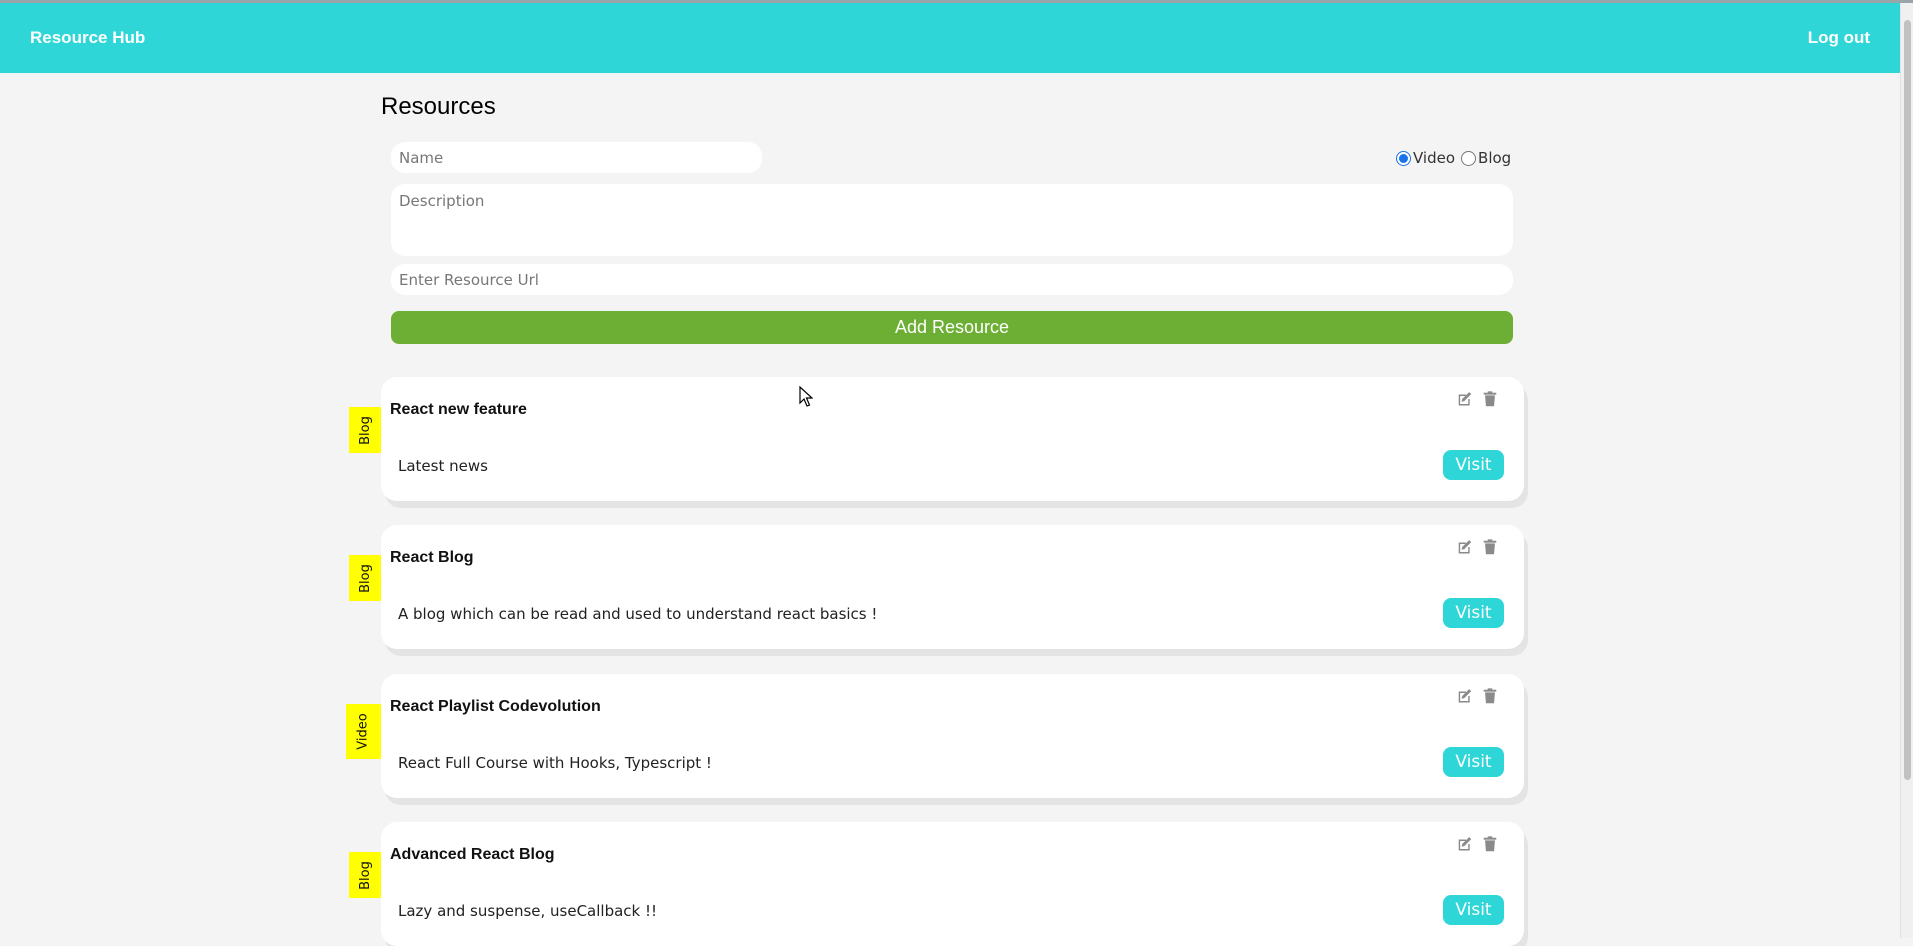 This screenshot has height=946, width=1913. Describe the element at coordinates (1434, 158) in the screenshot. I see `video-radio-label: Video` at that location.